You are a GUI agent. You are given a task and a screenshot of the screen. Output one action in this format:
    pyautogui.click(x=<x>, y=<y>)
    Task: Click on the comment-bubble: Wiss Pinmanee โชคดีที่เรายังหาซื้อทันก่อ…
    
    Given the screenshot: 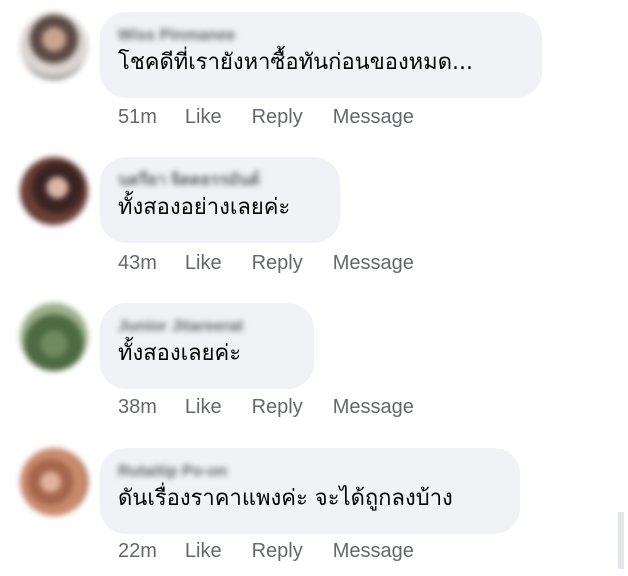 What is the action you would take?
    pyautogui.click(x=321, y=55)
    